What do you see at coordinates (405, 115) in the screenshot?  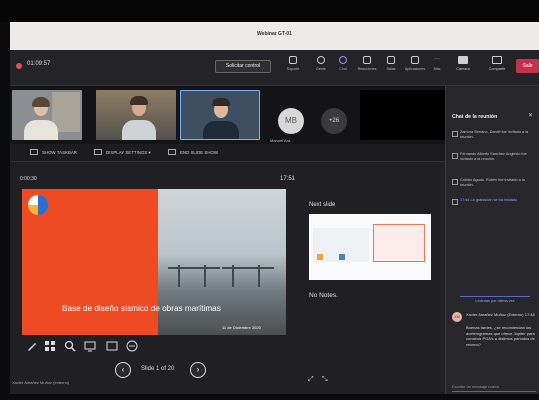 I see `participant-video-blank` at bounding box center [405, 115].